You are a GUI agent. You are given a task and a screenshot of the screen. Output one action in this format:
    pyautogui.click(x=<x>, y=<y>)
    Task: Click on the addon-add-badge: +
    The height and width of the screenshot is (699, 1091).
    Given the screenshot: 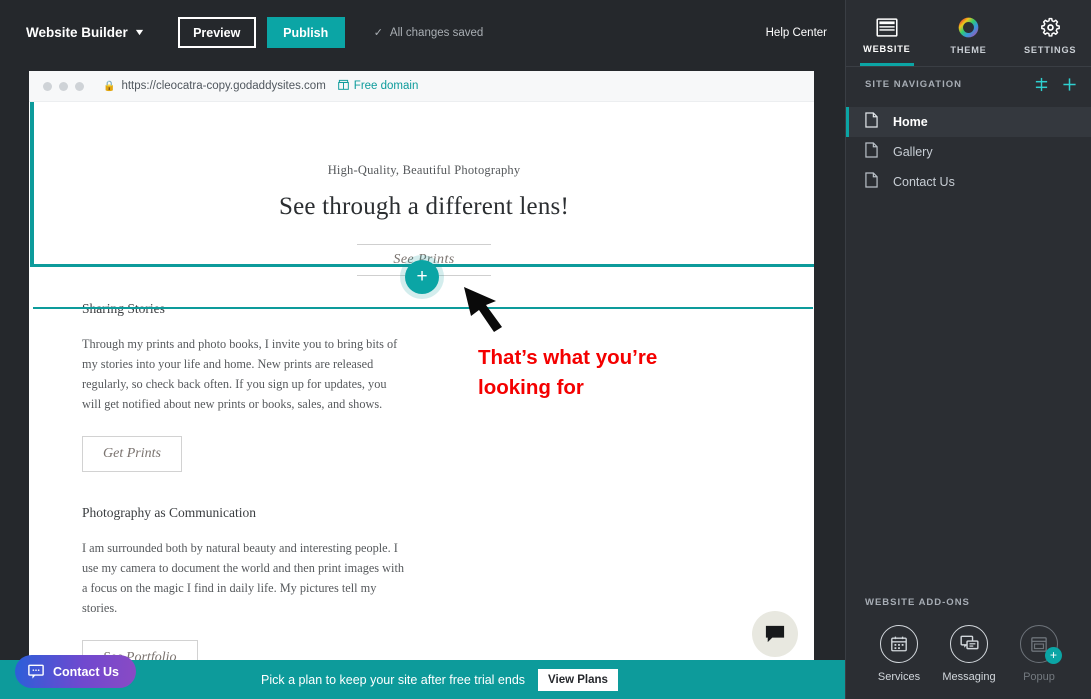 What is the action you would take?
    pyautogui.click(x=1053, y=655)
    